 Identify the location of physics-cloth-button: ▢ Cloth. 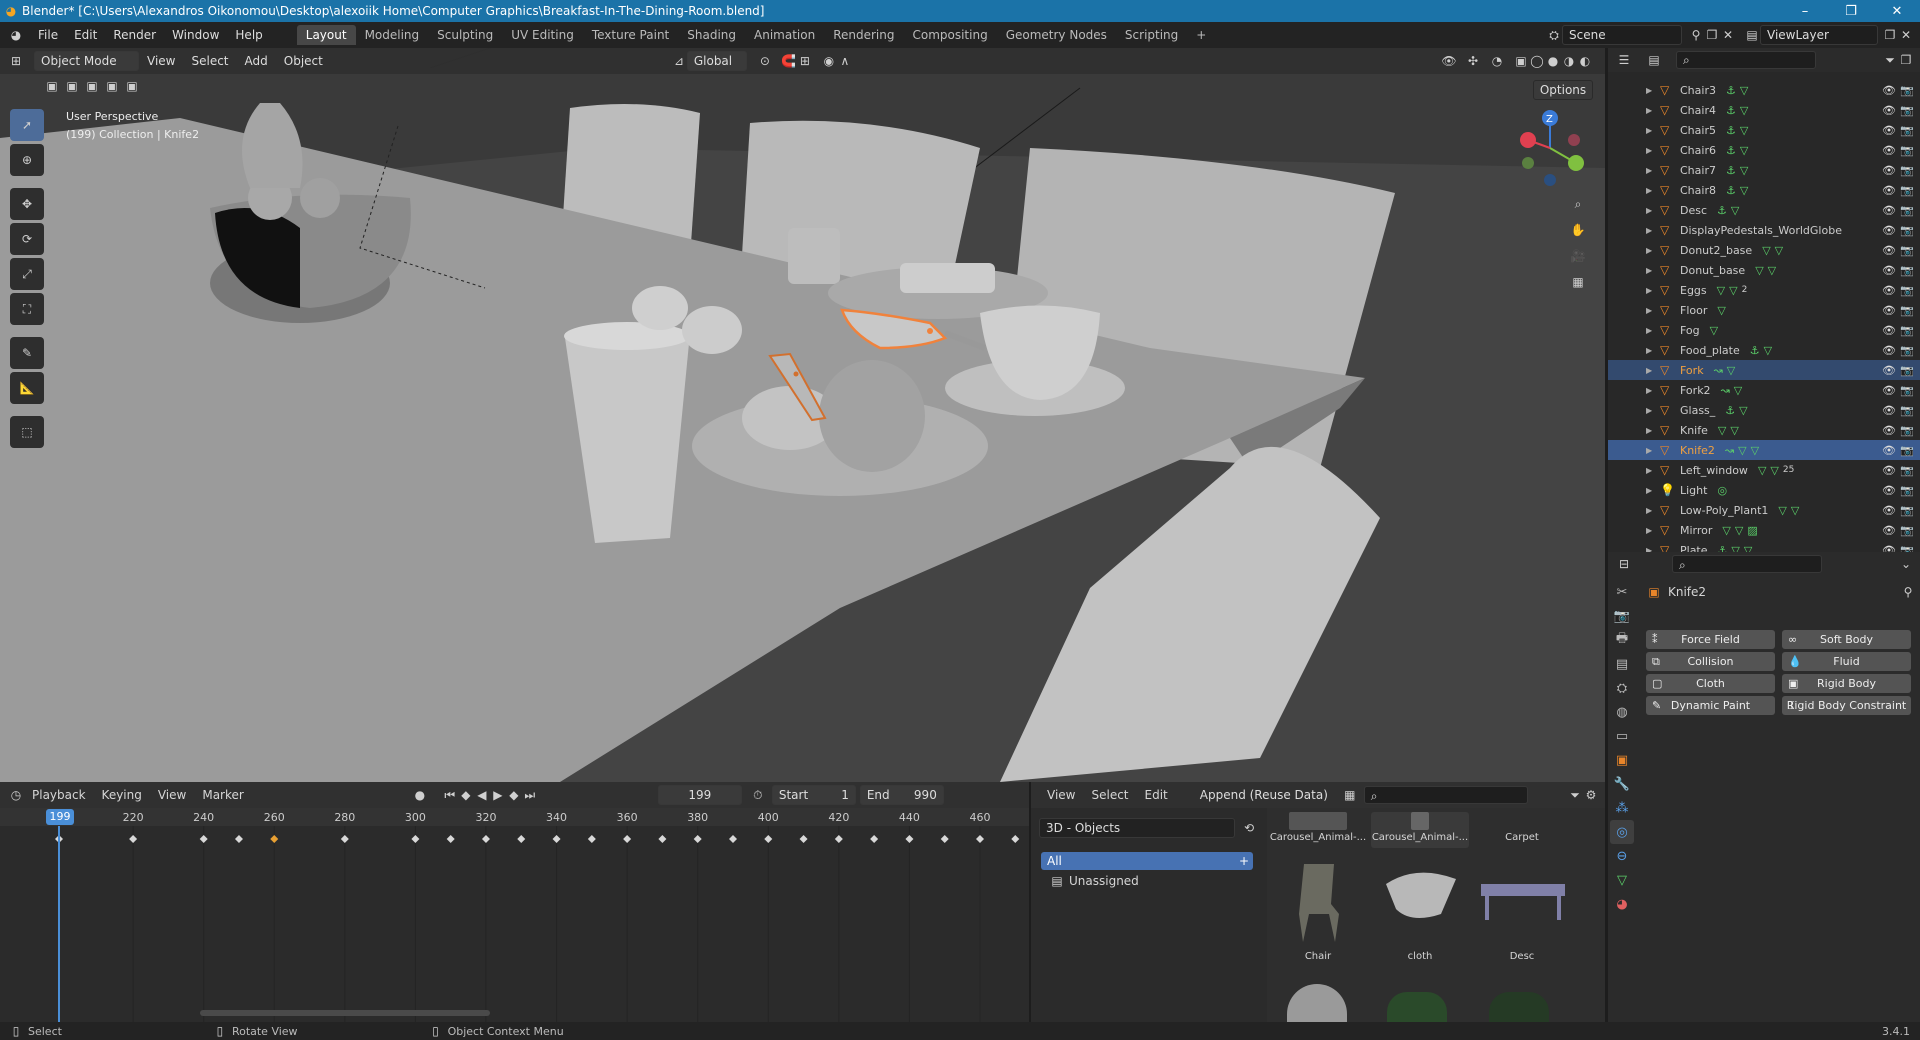
(1710, 683).